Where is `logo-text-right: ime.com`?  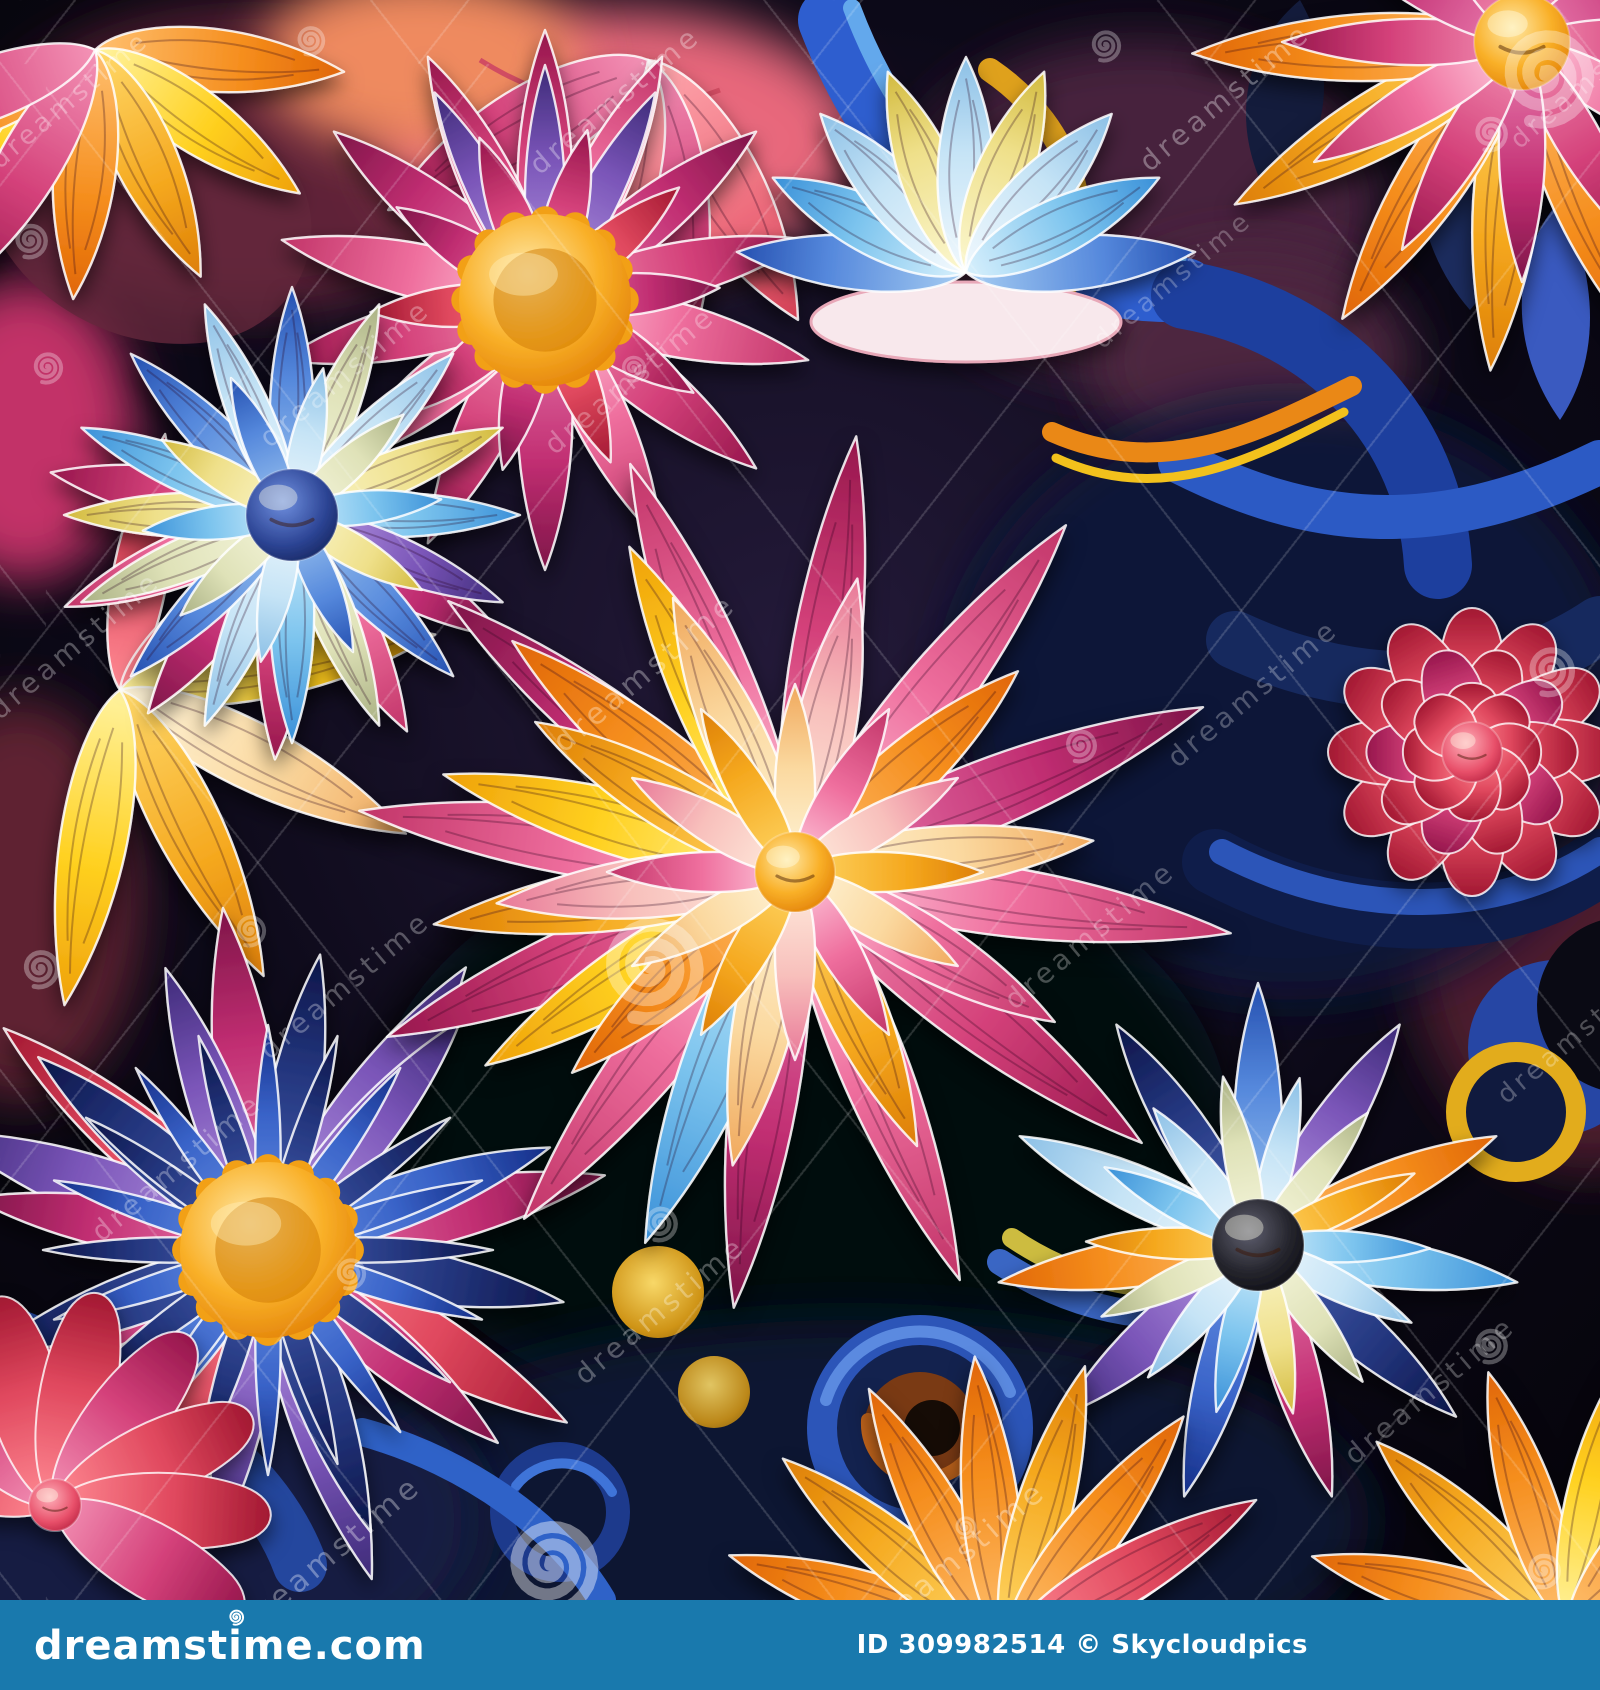
logo-text-right: ime.com is located at coordinates (327, 1639).